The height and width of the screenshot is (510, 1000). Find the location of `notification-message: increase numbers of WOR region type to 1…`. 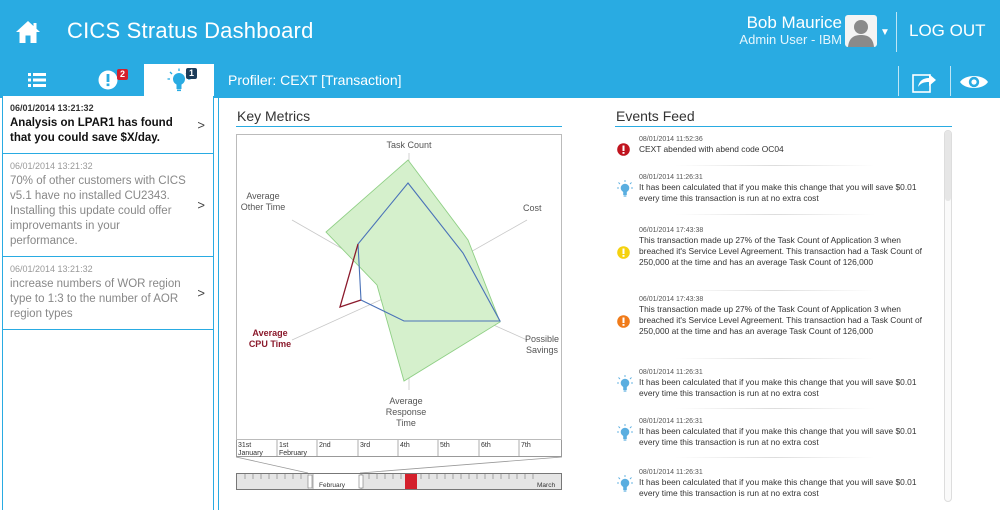

notification-message: increase numbers of WOR region type to 1… is located at coordinates (95, 299).